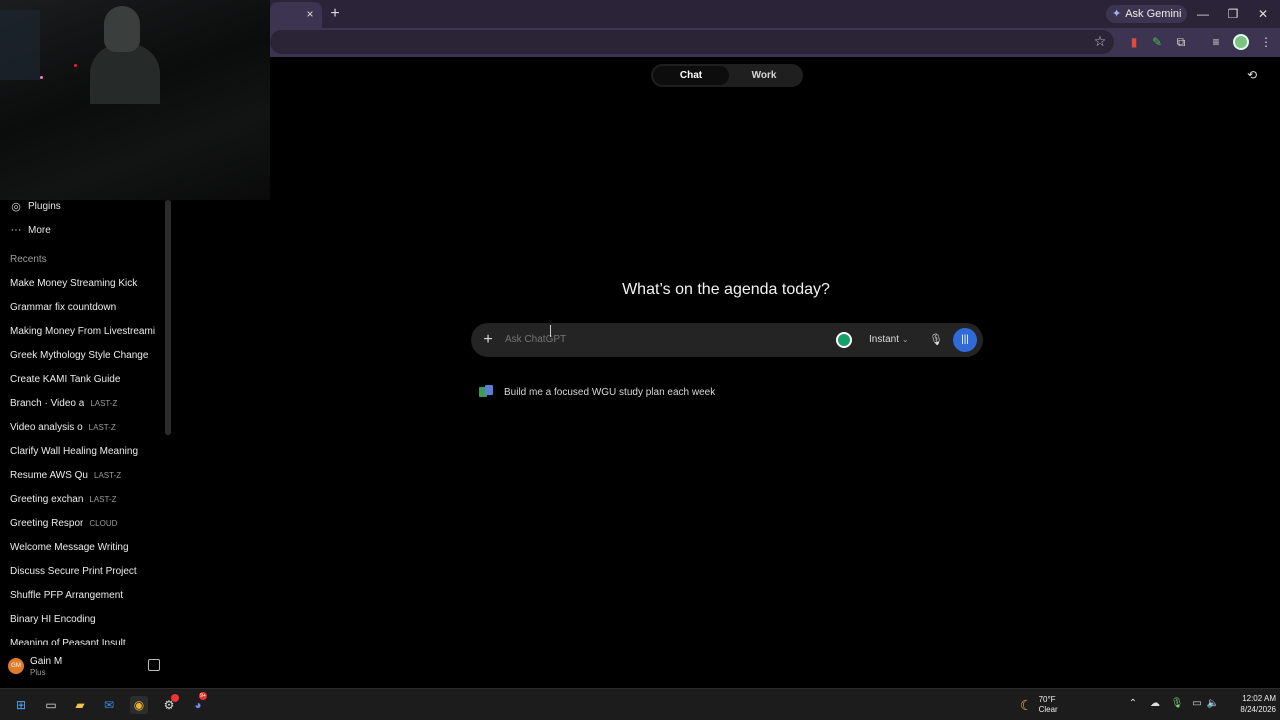 The height and width of the screenshot is (720, 1280). Describe the element at coordinates (1263, 14) in the screenshot. I see `close-window-icon: ✕` at that location.